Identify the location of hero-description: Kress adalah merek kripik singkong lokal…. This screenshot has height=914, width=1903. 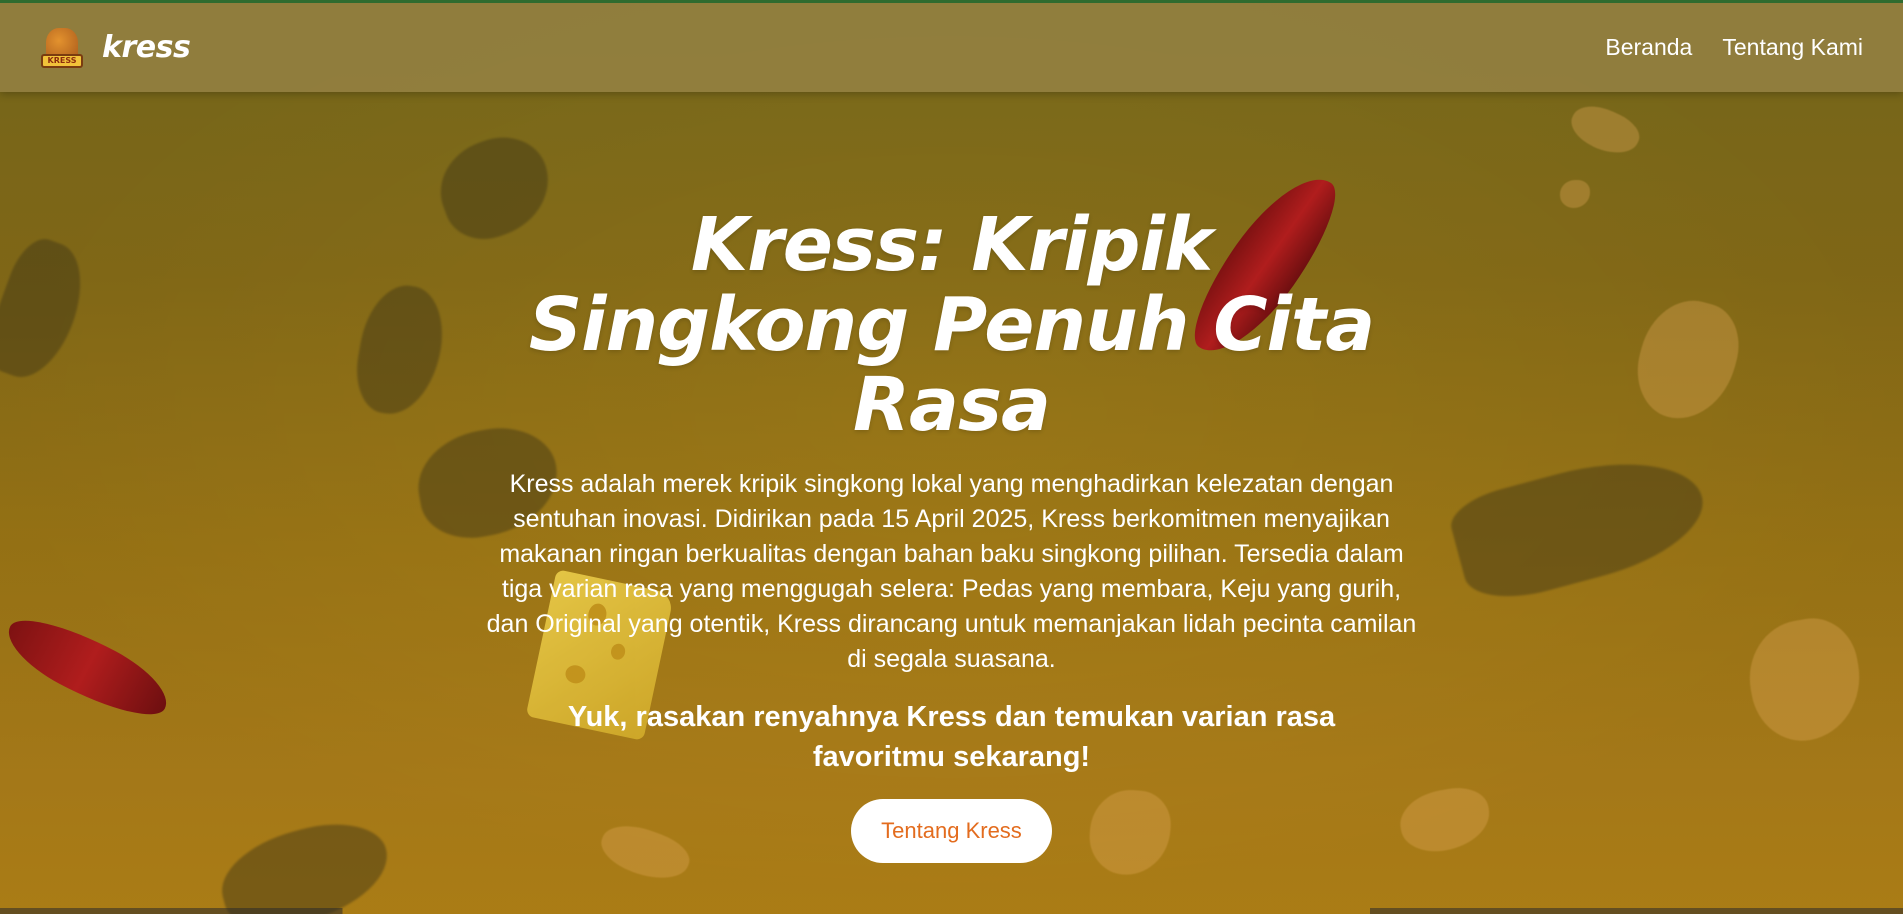
(951, 571).